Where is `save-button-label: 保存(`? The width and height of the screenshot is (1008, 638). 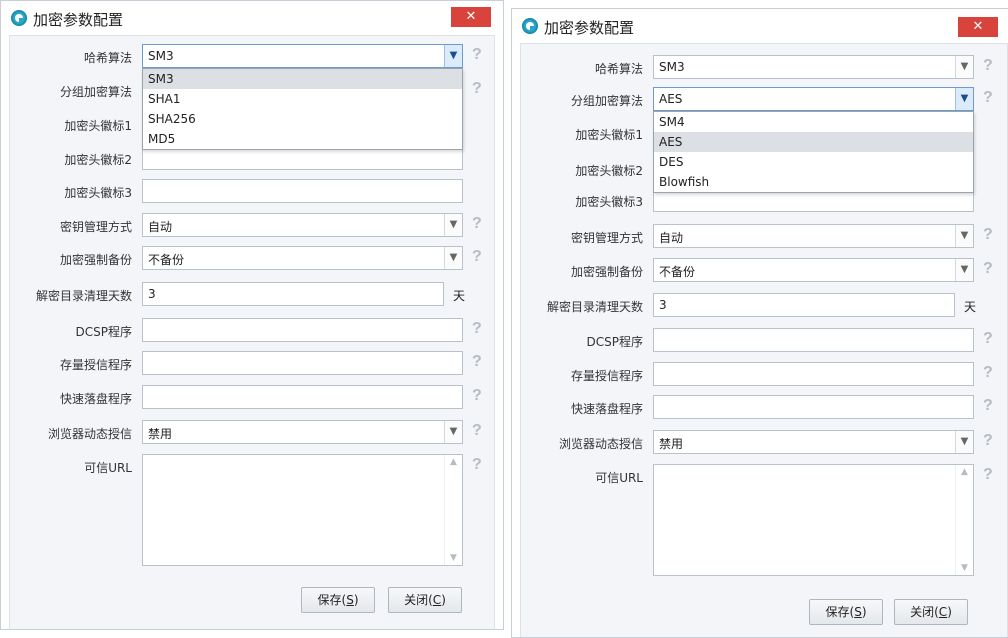 save-button-label: 保存( is located at coordinates (840, 612).